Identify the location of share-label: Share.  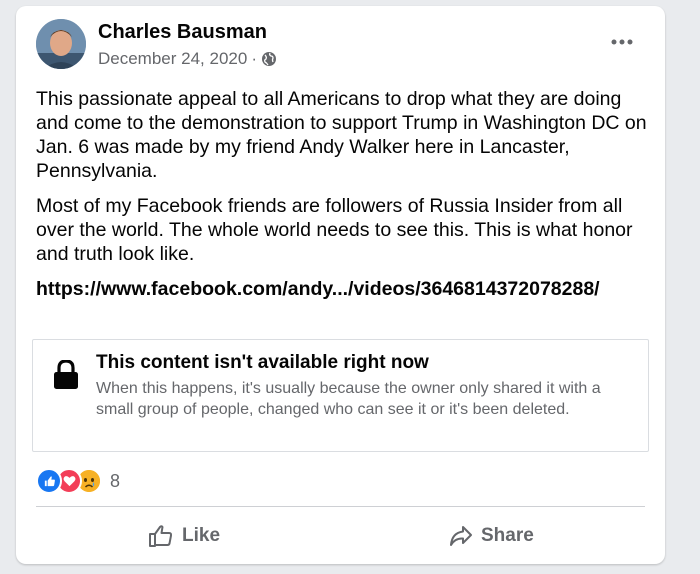
(507, 535).